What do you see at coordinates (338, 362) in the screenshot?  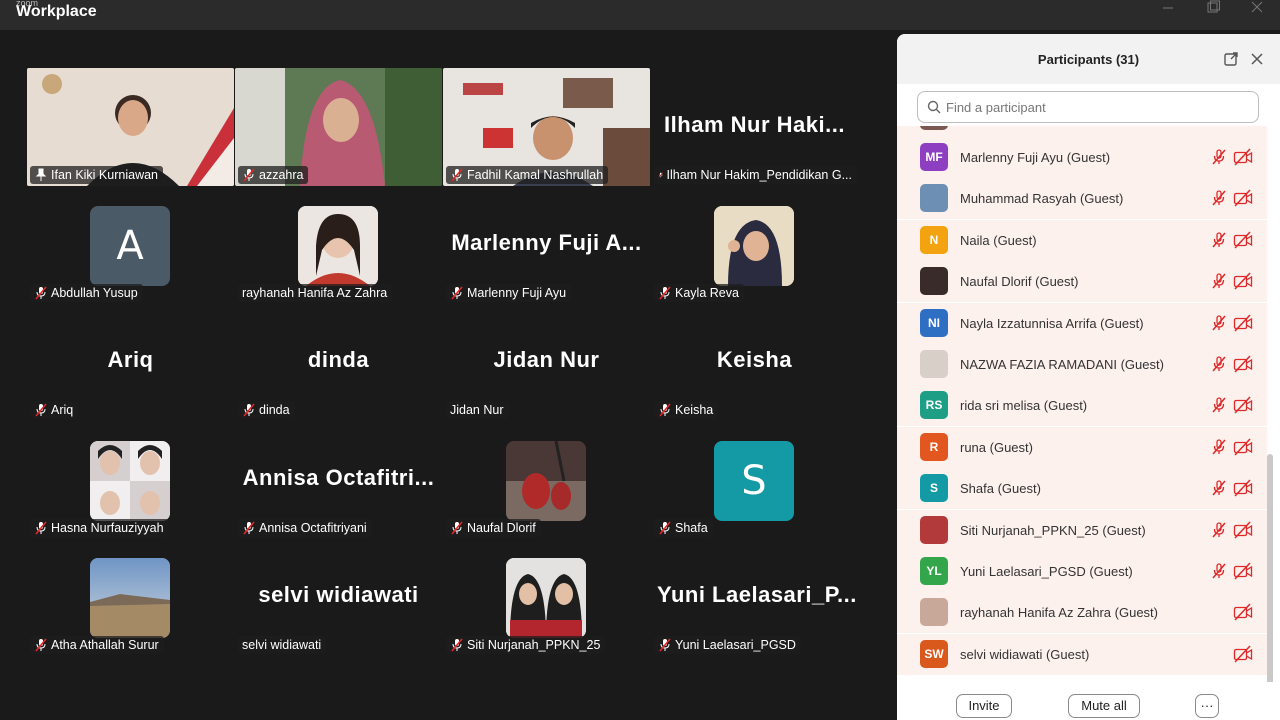 I see `video-tile: dinda dinda` at bounding box center [338, 362].